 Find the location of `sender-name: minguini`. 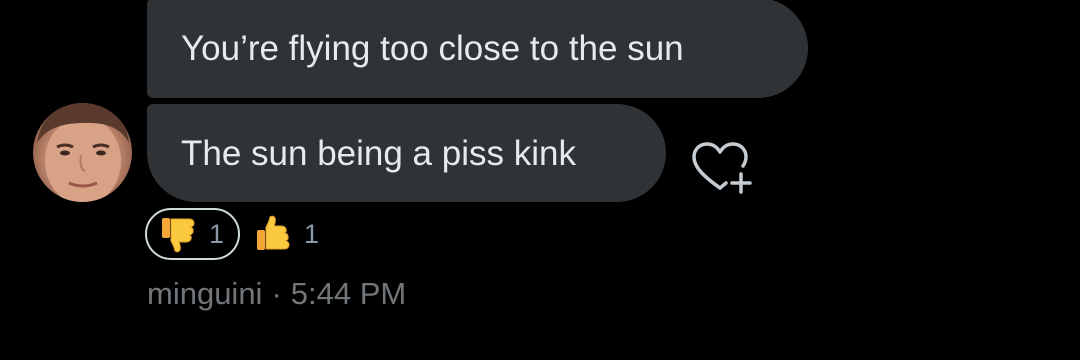

sender-name: minguini is located at coordinates (204, 293).